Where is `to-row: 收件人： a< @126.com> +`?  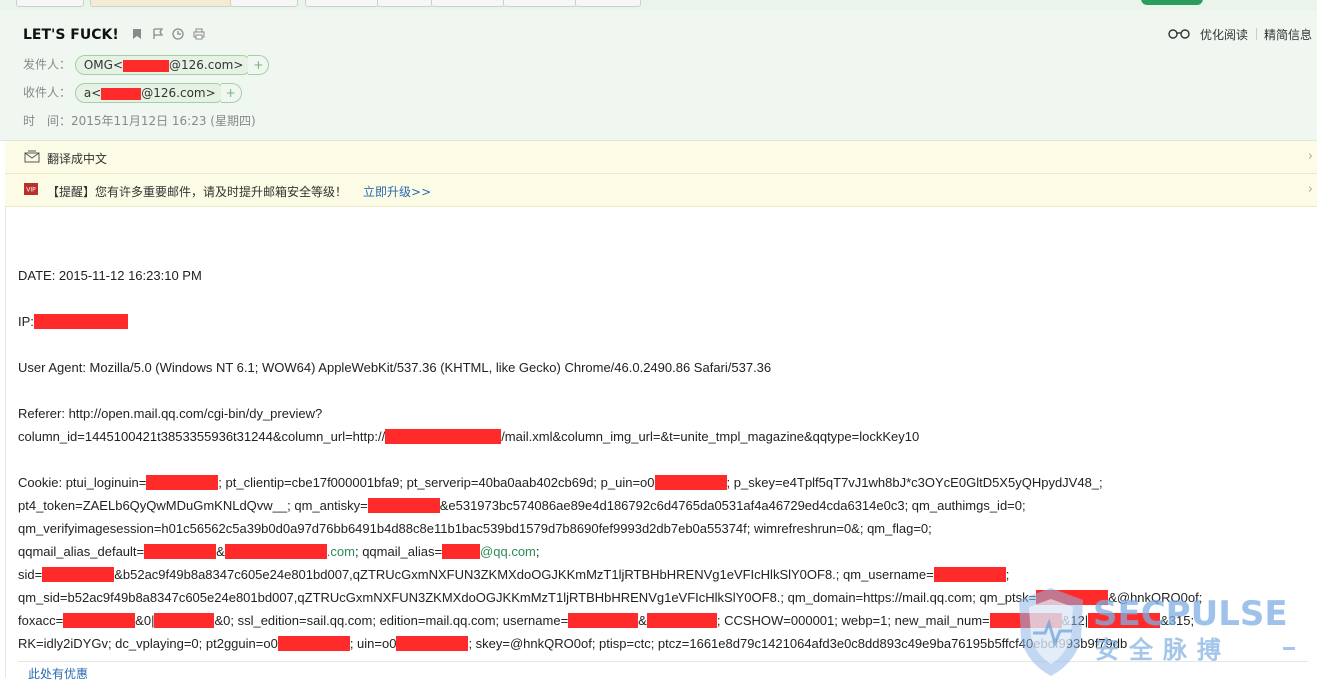 to-row: 收件人： a< @126.com> + is located at coordinates (132, 93).